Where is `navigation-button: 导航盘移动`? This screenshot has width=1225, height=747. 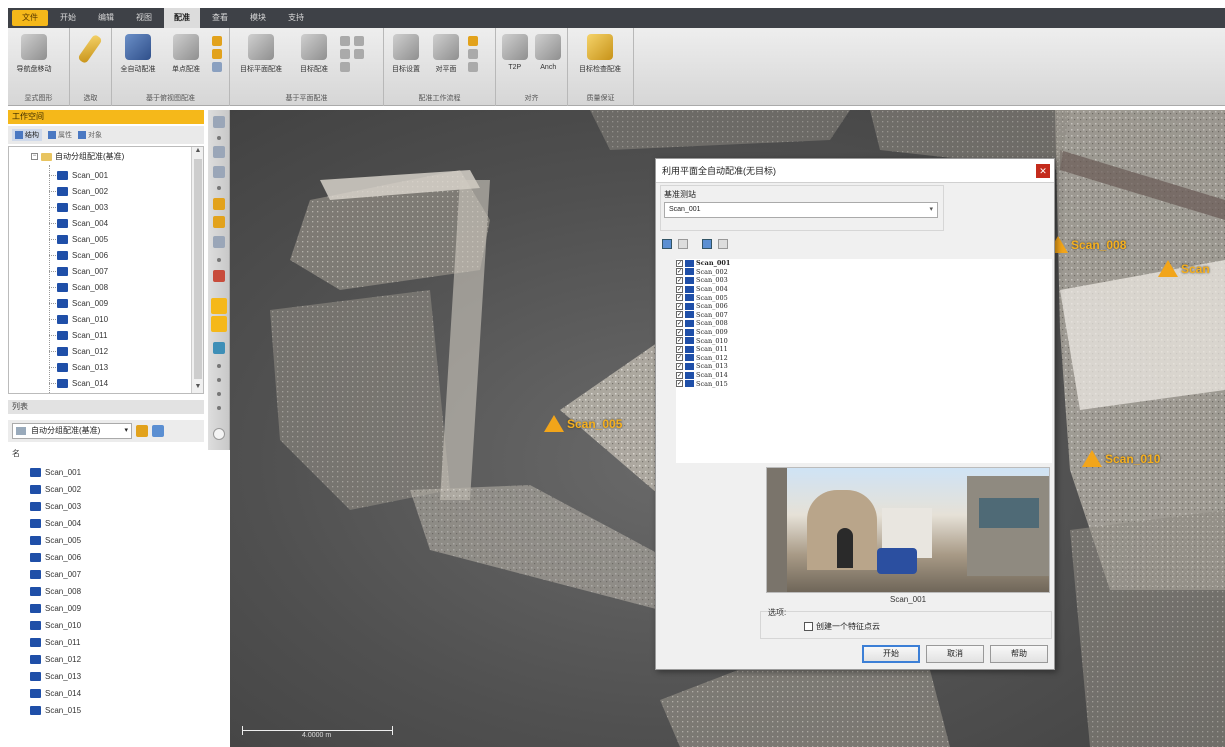 navigation-button: 导航盘移动 is located at coordinates (34, 54).